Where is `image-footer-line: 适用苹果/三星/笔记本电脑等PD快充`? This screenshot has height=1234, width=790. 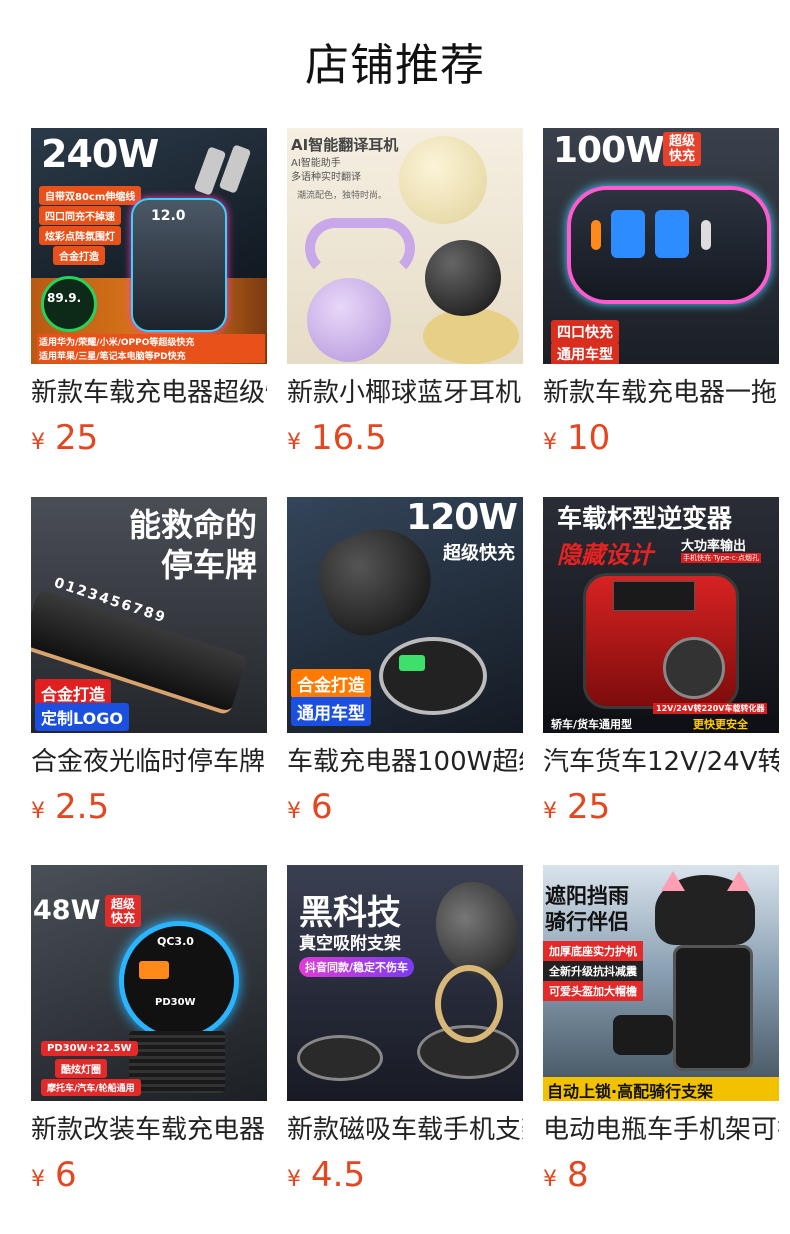 image-footer-line: 适用苹果/三星/笔记本电脑等PD快充 is located at coordinates (151, 355).